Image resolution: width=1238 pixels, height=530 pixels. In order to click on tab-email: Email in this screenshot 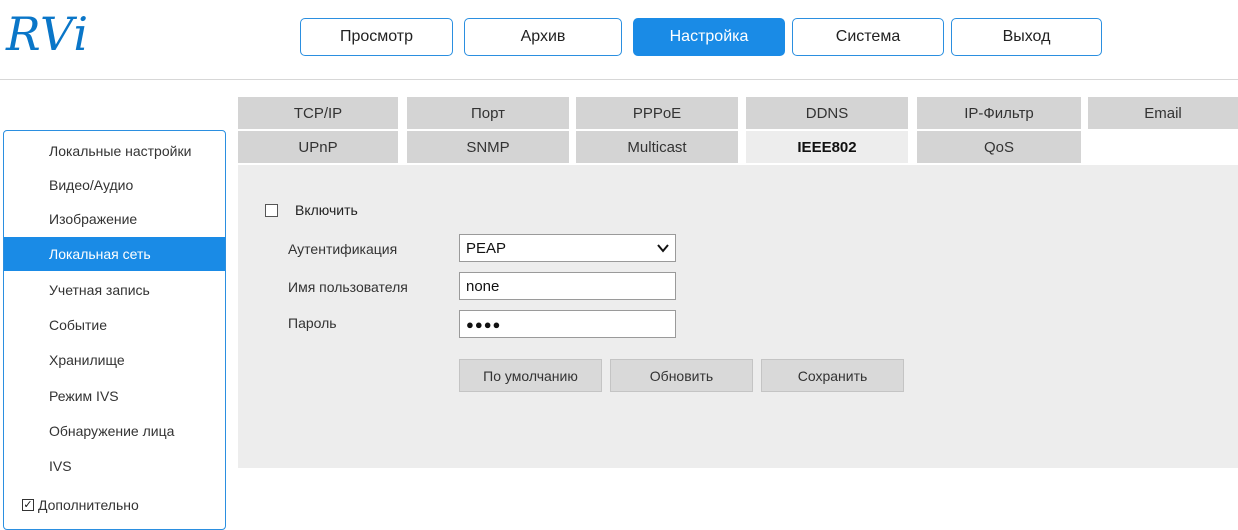, I will do `click(1163, 113)`.